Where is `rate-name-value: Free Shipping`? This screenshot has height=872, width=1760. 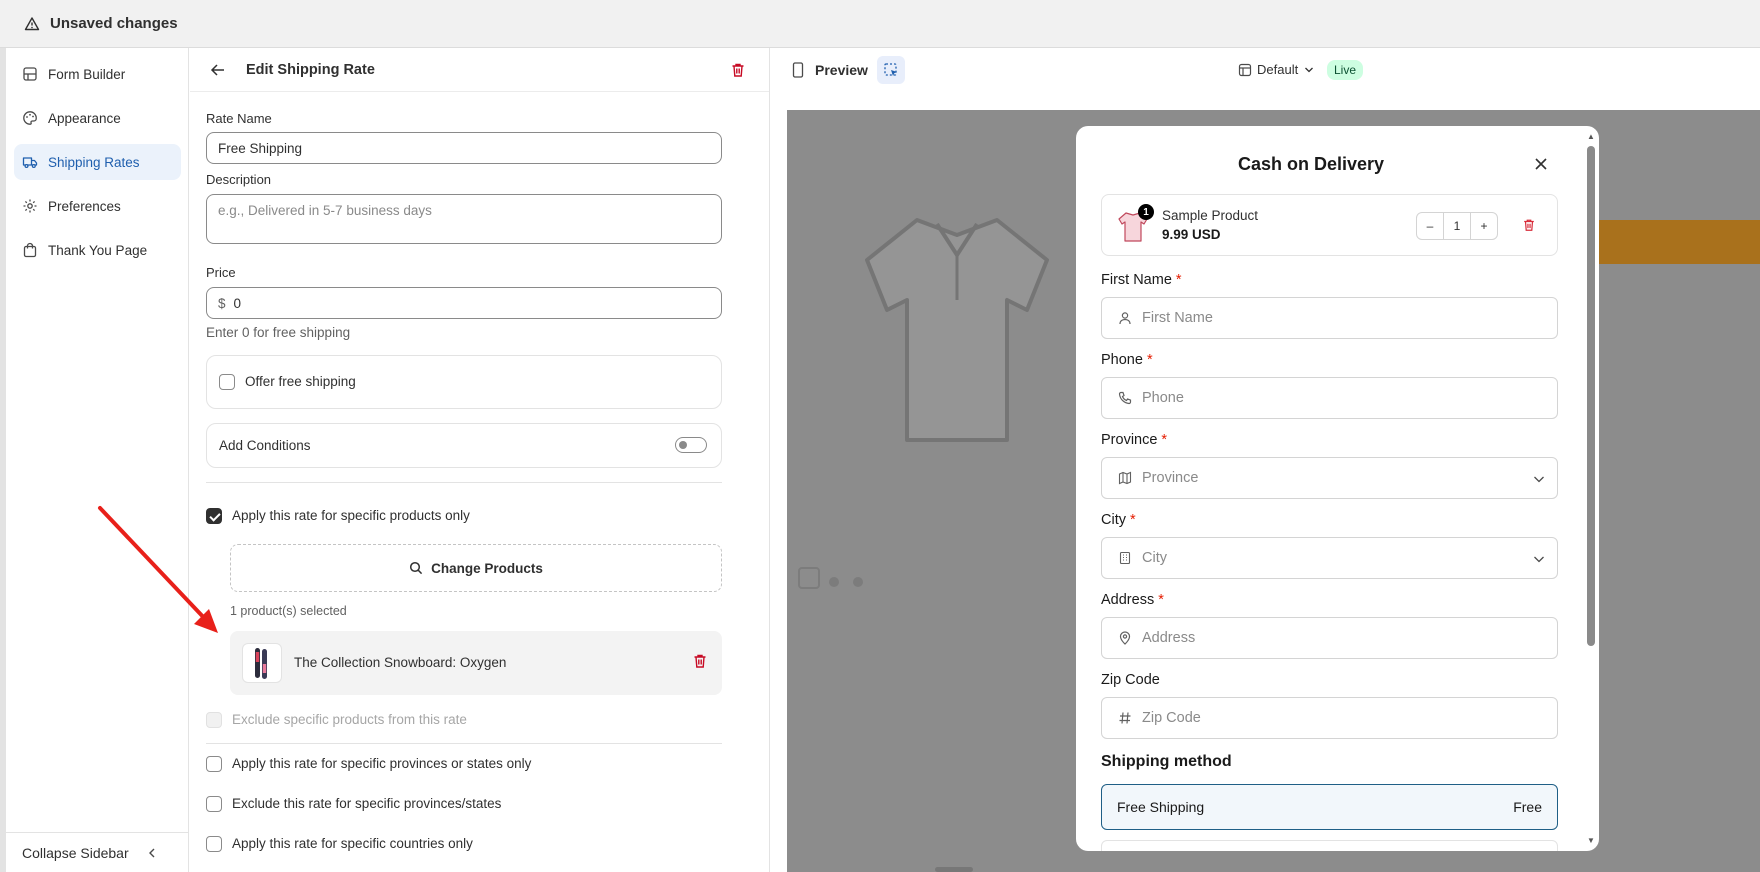
rate-name-value: Free Shipping is located at coordinates (260, 148).